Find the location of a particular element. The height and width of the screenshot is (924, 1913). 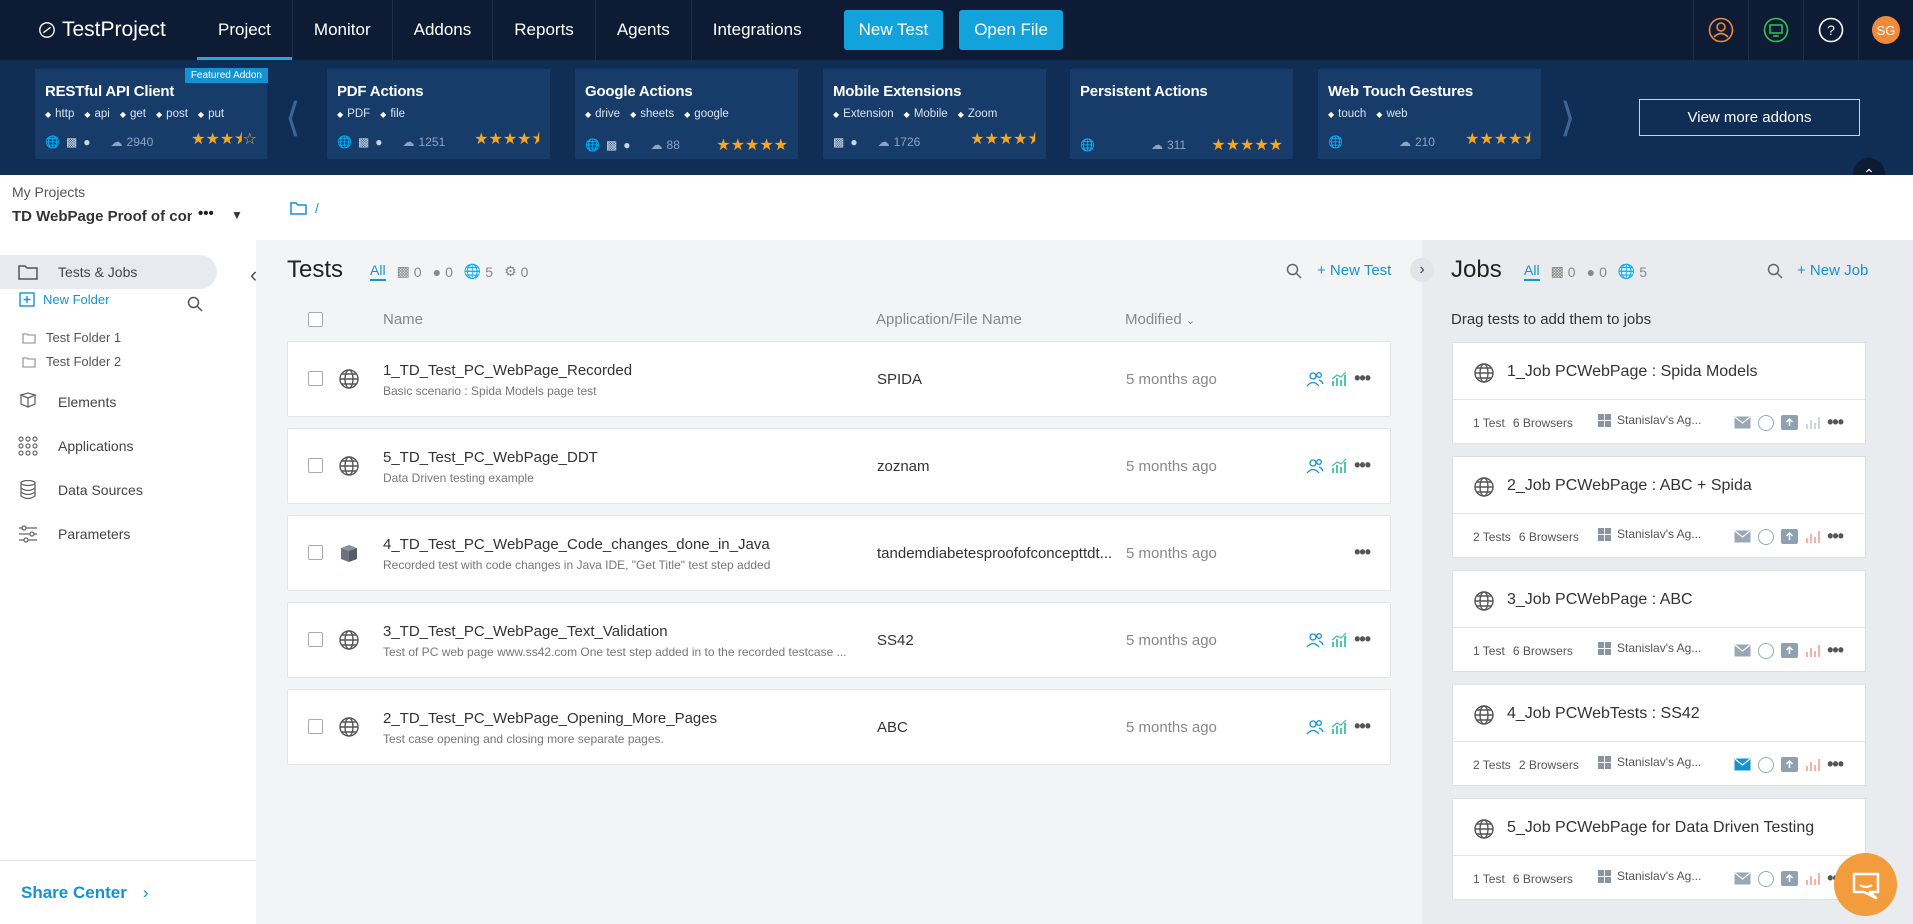

nav-project: Project is located at coordinates (245, 30).